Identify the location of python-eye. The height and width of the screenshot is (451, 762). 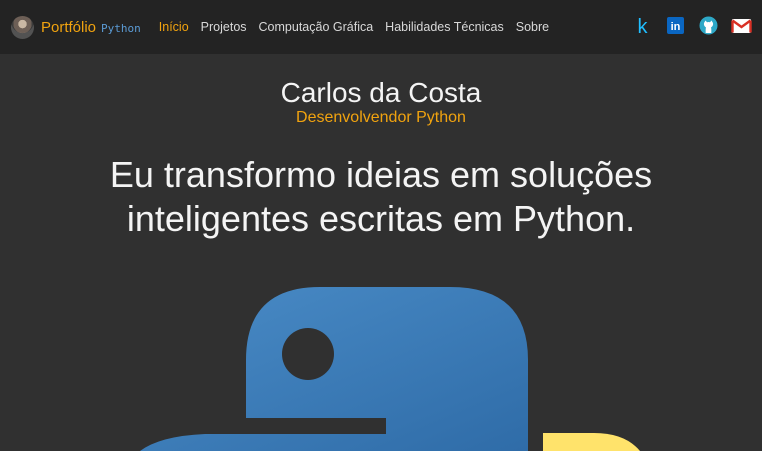
(308, 354).